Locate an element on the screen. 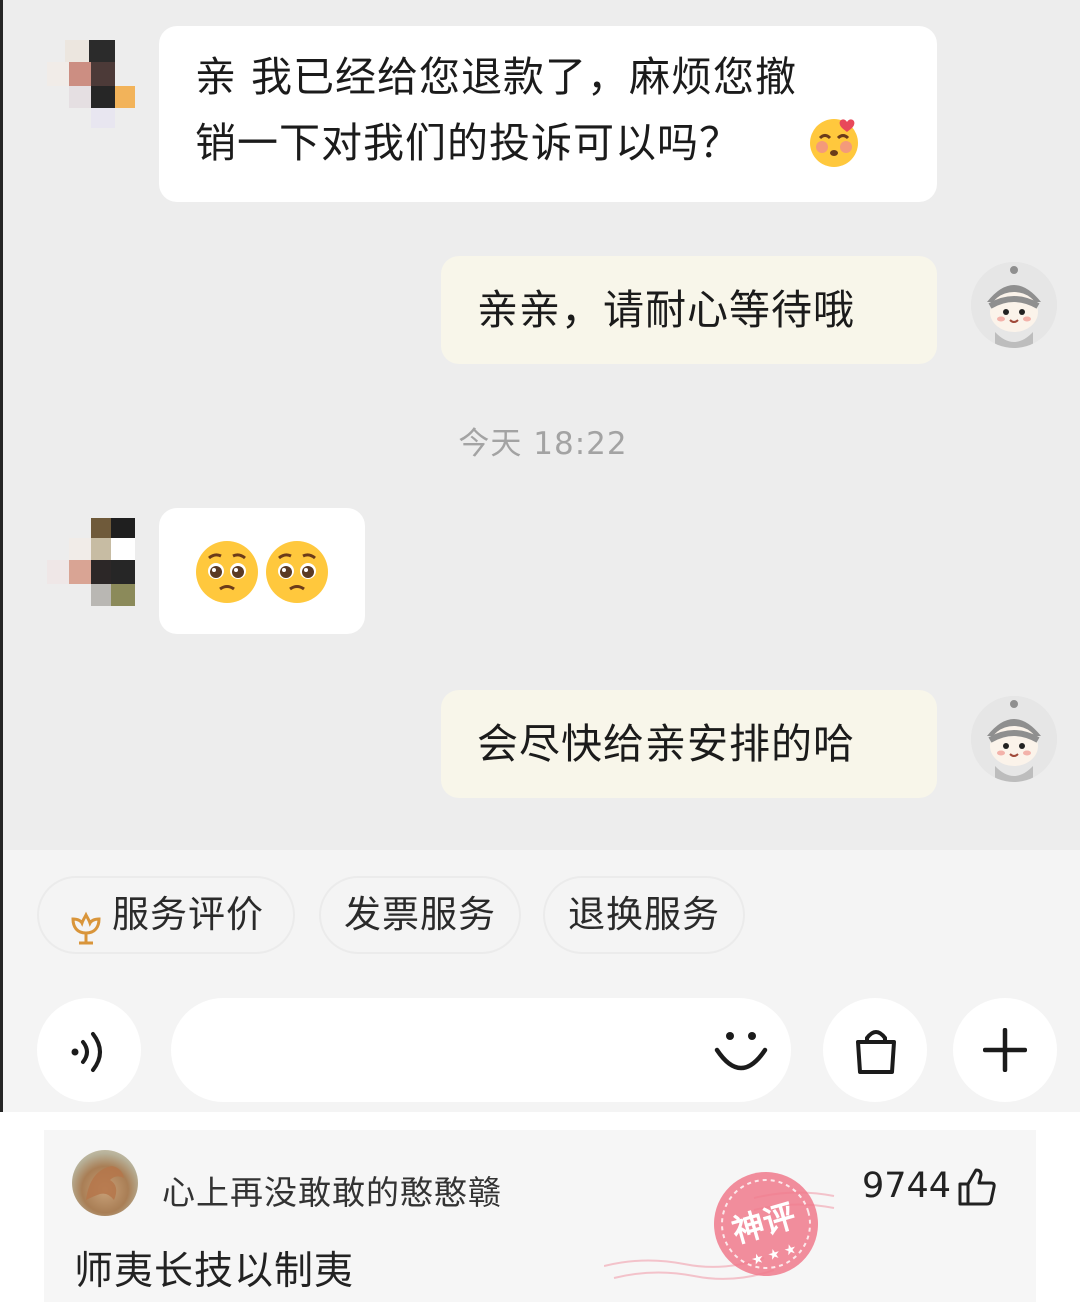 This screenshot has width=1080, height=1306. quick-action-invoice-service: 发票服务 is located at coordinates (420, 915).